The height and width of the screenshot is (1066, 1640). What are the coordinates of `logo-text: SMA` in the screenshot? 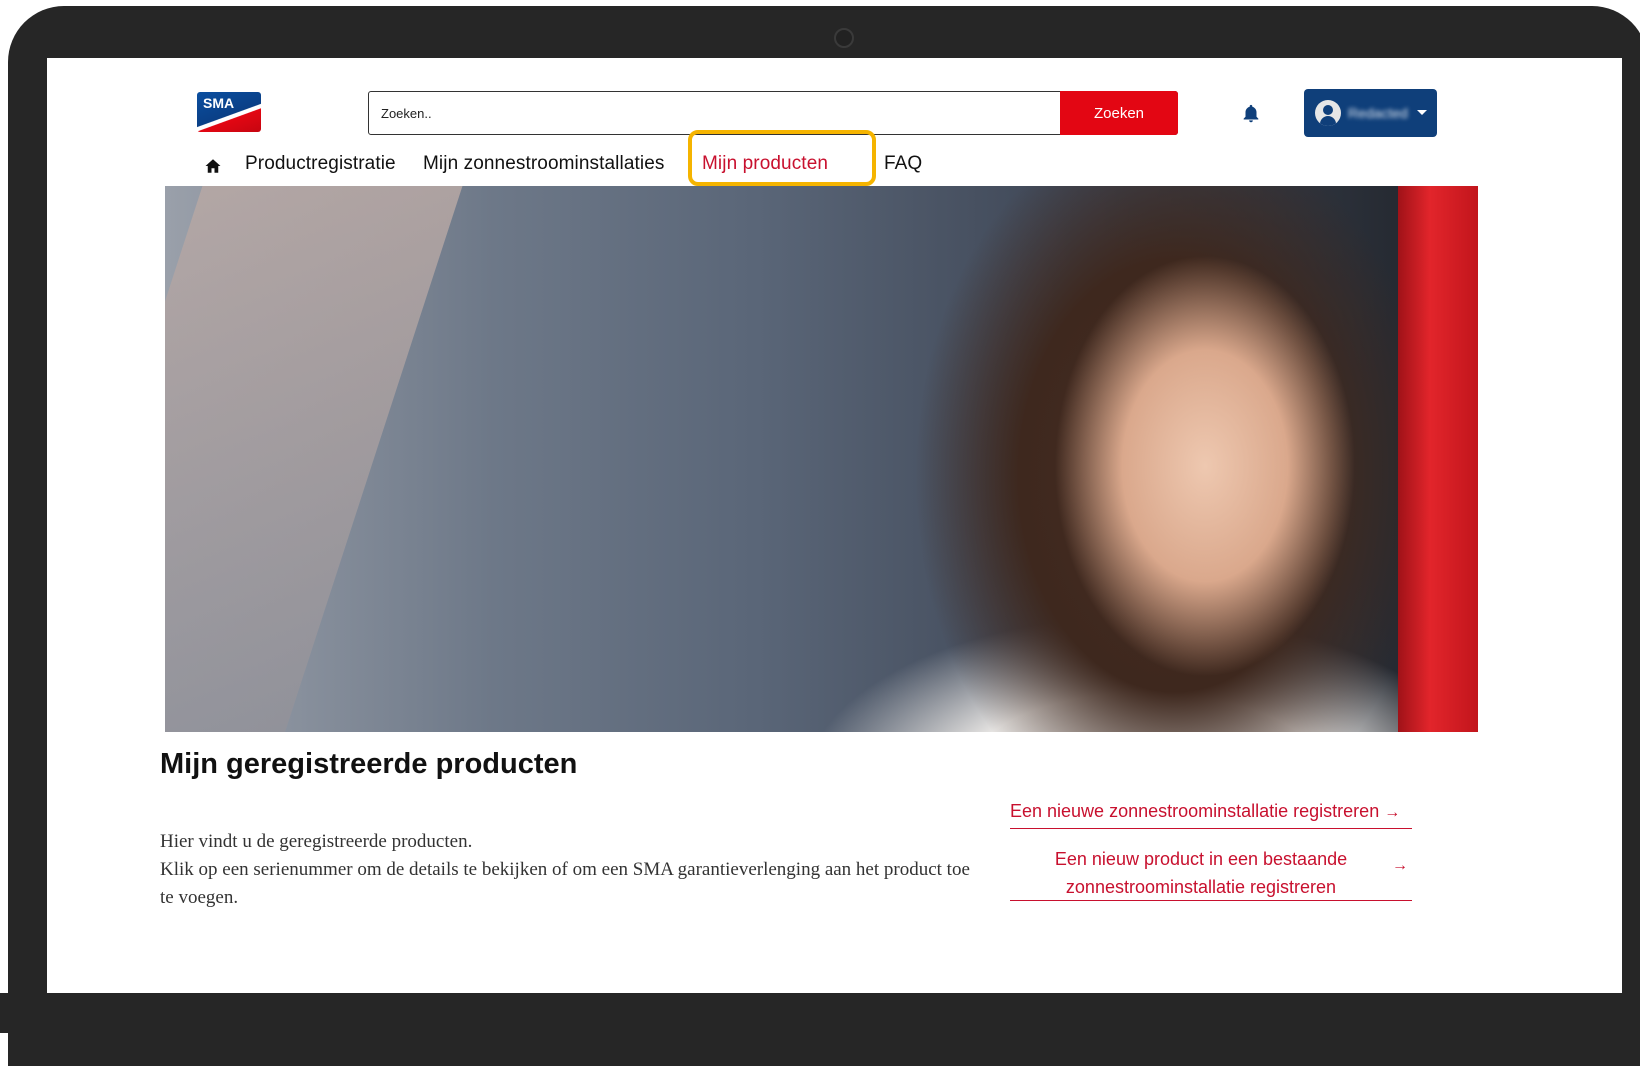 It's located at (219, 103).